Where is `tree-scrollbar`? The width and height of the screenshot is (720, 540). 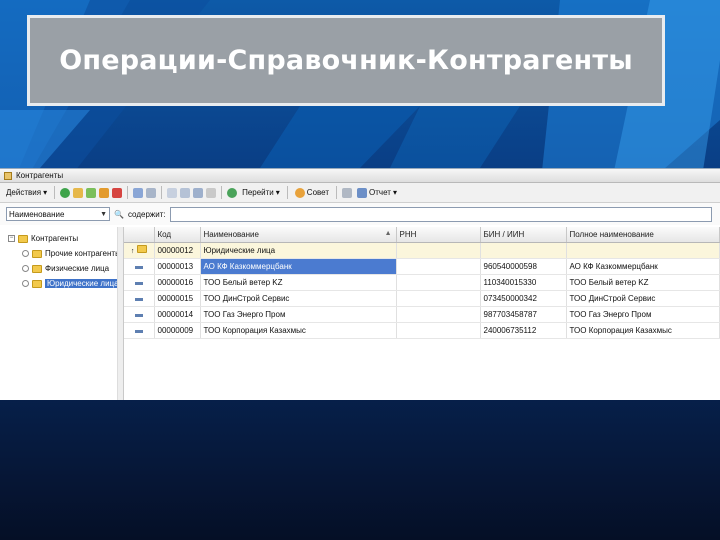
tree-scrollbar is located at coordinates (120, 313).